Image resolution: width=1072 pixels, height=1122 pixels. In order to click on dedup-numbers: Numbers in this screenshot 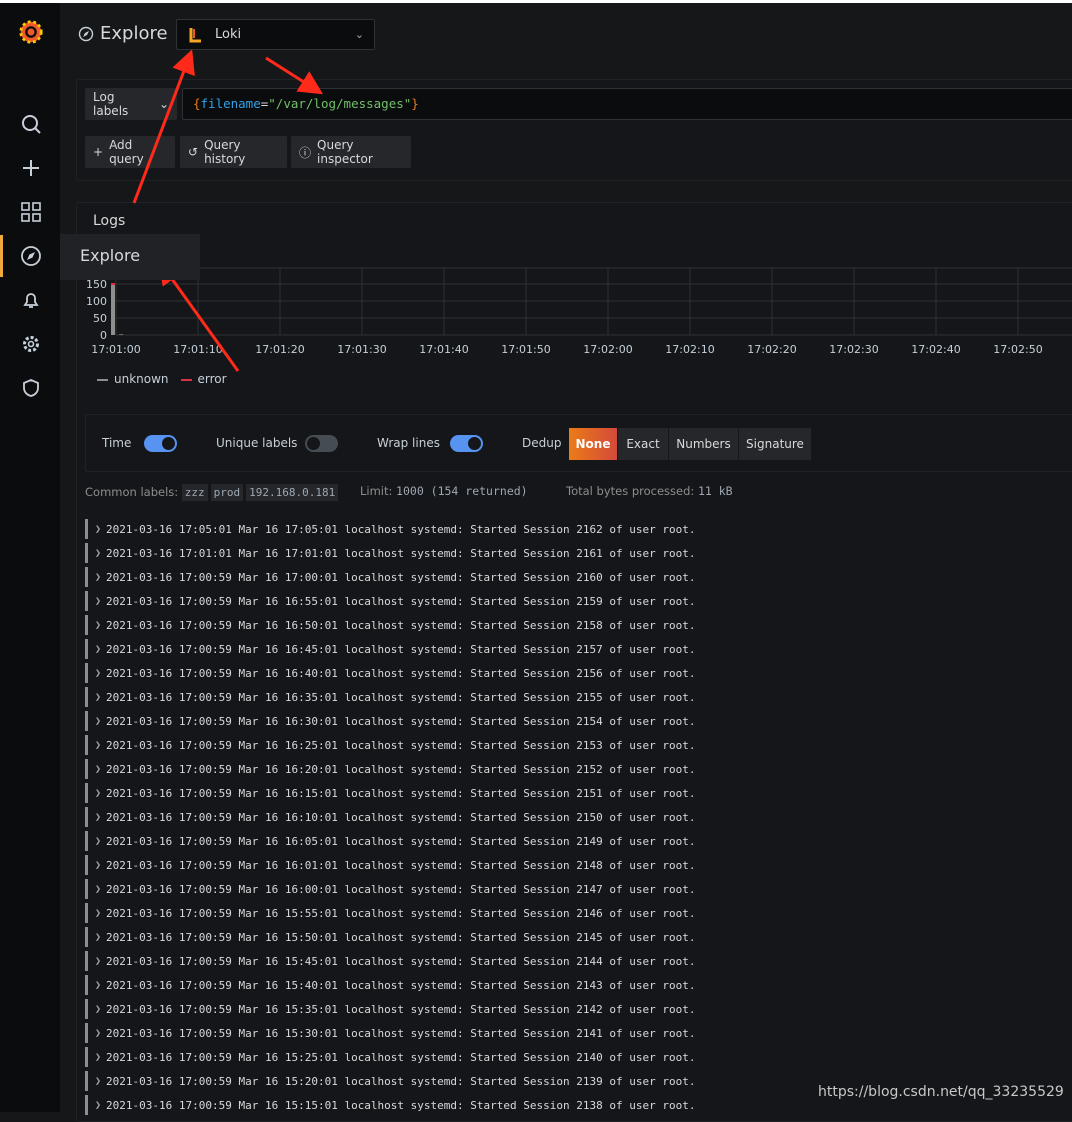, I will do `click(703, 444)`.